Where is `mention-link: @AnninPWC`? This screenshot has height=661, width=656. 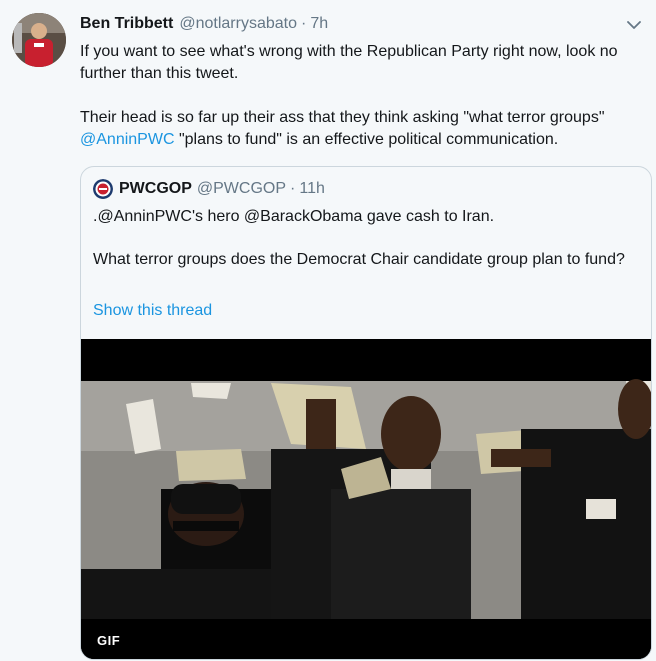
mention-link: @AnninPWC is located at coordinates (127, 139).